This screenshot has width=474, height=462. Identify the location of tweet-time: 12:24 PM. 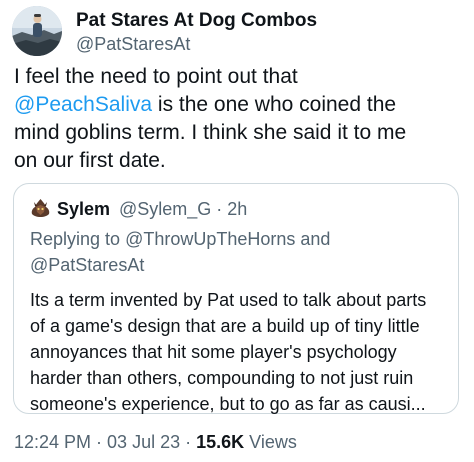
(52, 442).